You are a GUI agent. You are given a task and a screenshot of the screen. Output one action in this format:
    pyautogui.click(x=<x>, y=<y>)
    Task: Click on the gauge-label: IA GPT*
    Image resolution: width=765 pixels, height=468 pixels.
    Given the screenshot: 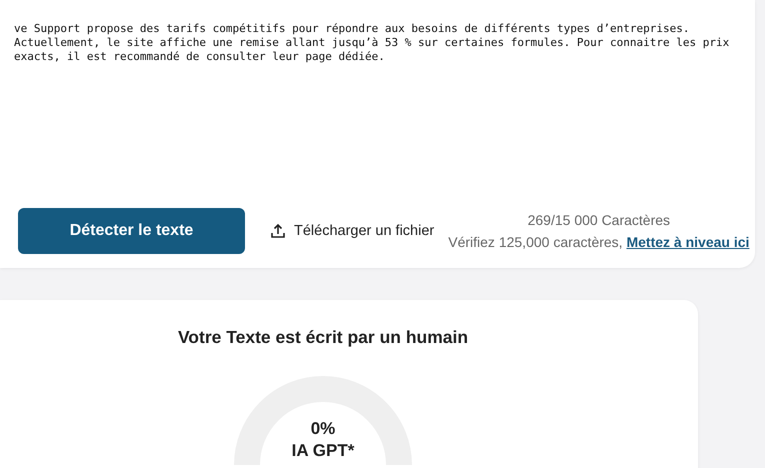 What is the action you would take?
    pyautogui.click(x=323, y=451)
    